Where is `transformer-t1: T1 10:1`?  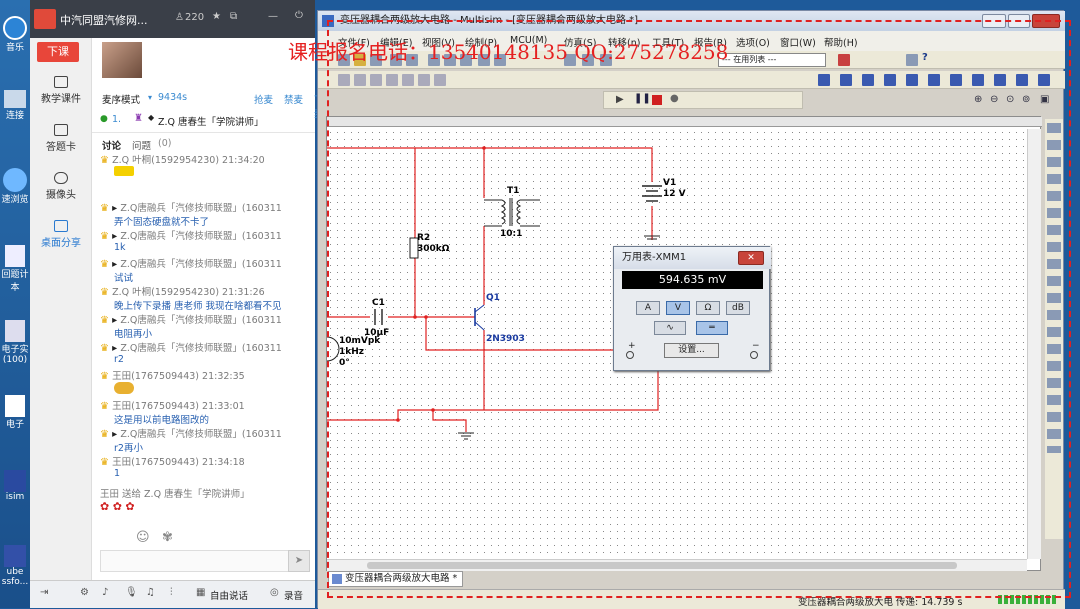
transformer-t1: T1 10:1 is located at coordinates (512, 212).